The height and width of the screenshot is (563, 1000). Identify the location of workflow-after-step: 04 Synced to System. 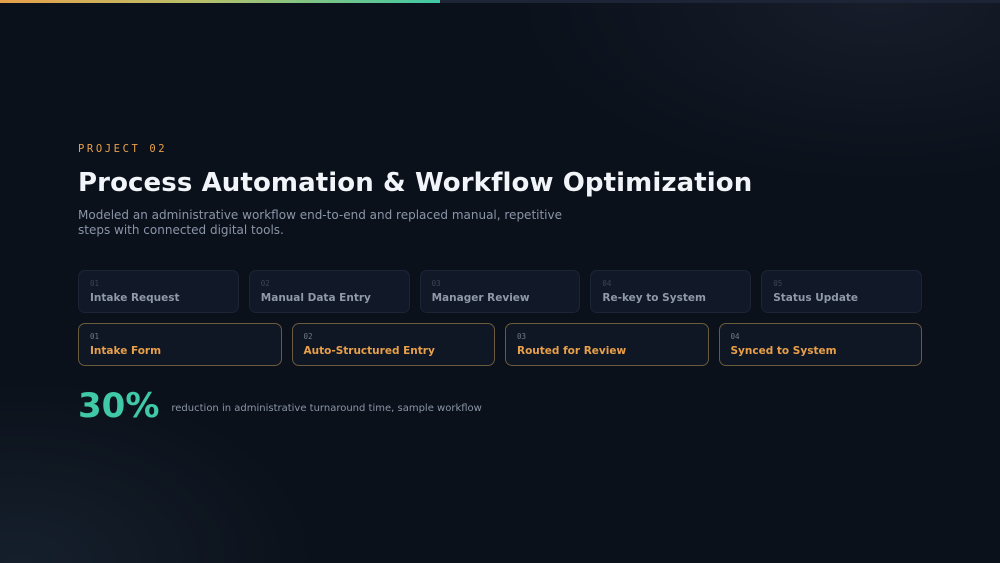
(820, 344).